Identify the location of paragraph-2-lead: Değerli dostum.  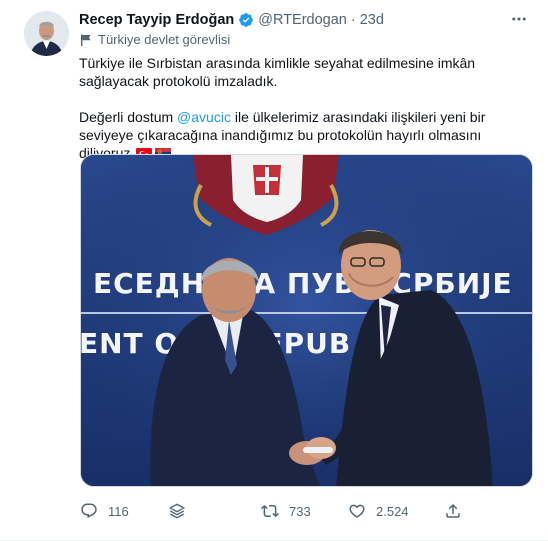
(128, 117).